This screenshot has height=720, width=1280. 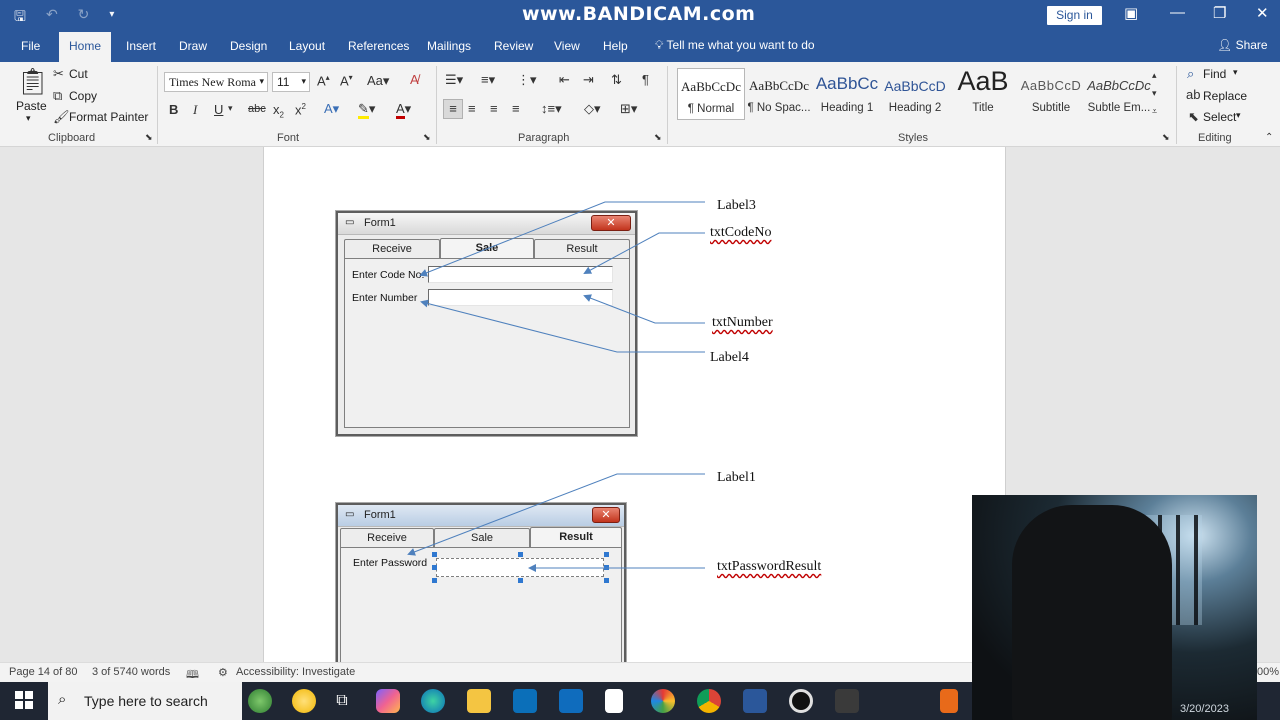 I want to click on tab-review: Review, so click(x=513, y=46).